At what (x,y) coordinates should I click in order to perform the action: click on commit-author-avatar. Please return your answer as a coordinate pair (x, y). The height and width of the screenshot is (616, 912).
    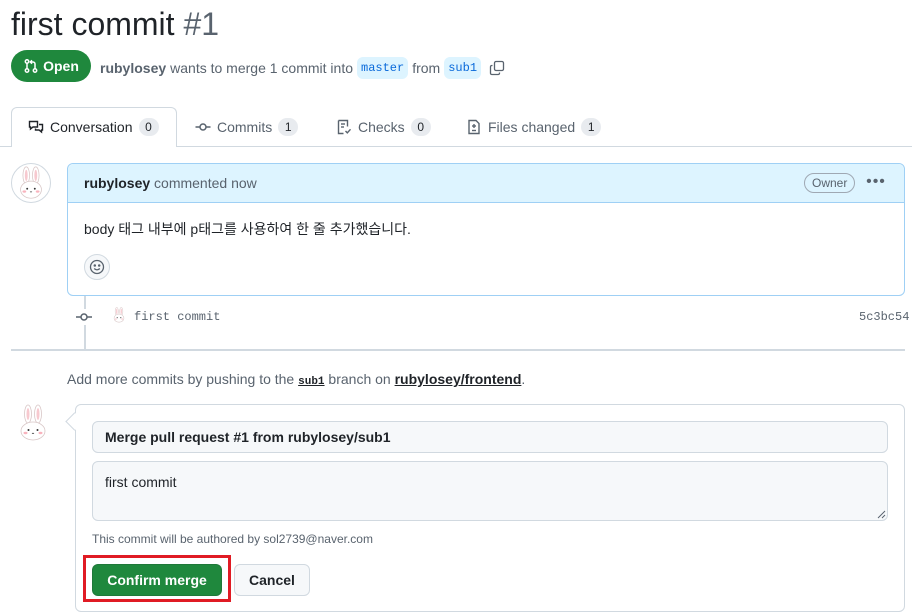
    Looking at the image, I should click on (119, 315).